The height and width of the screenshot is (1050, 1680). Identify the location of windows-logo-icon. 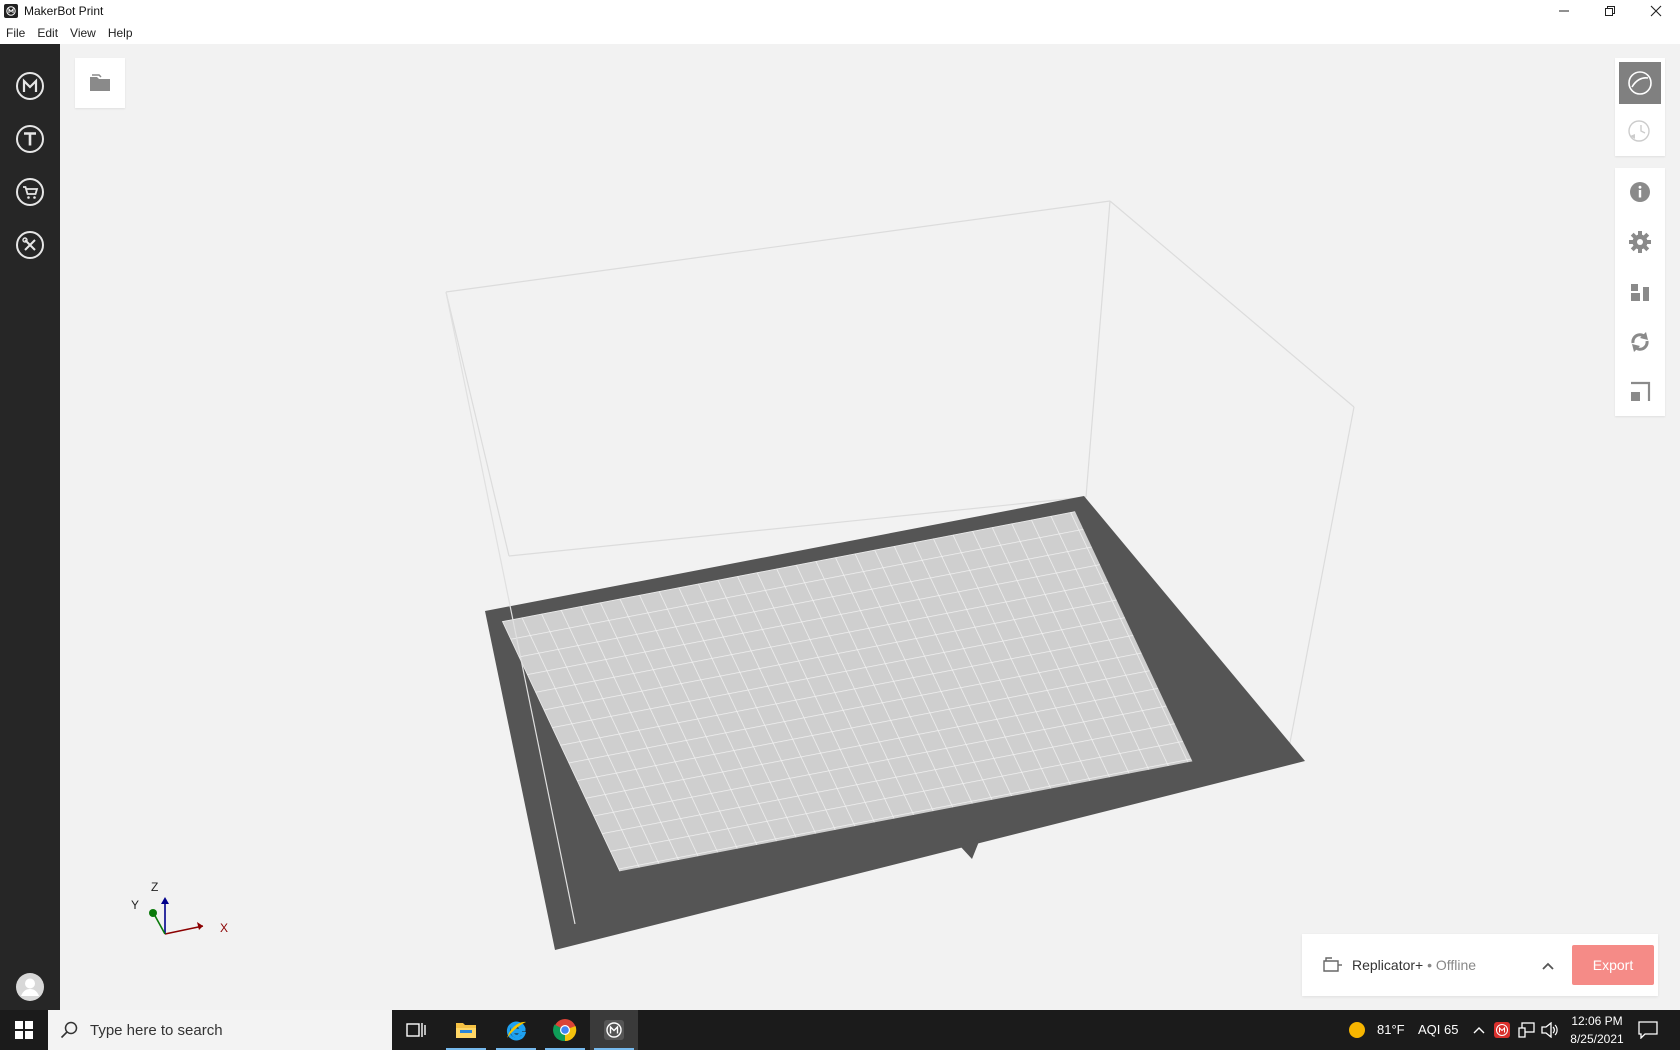
(24, 1030).